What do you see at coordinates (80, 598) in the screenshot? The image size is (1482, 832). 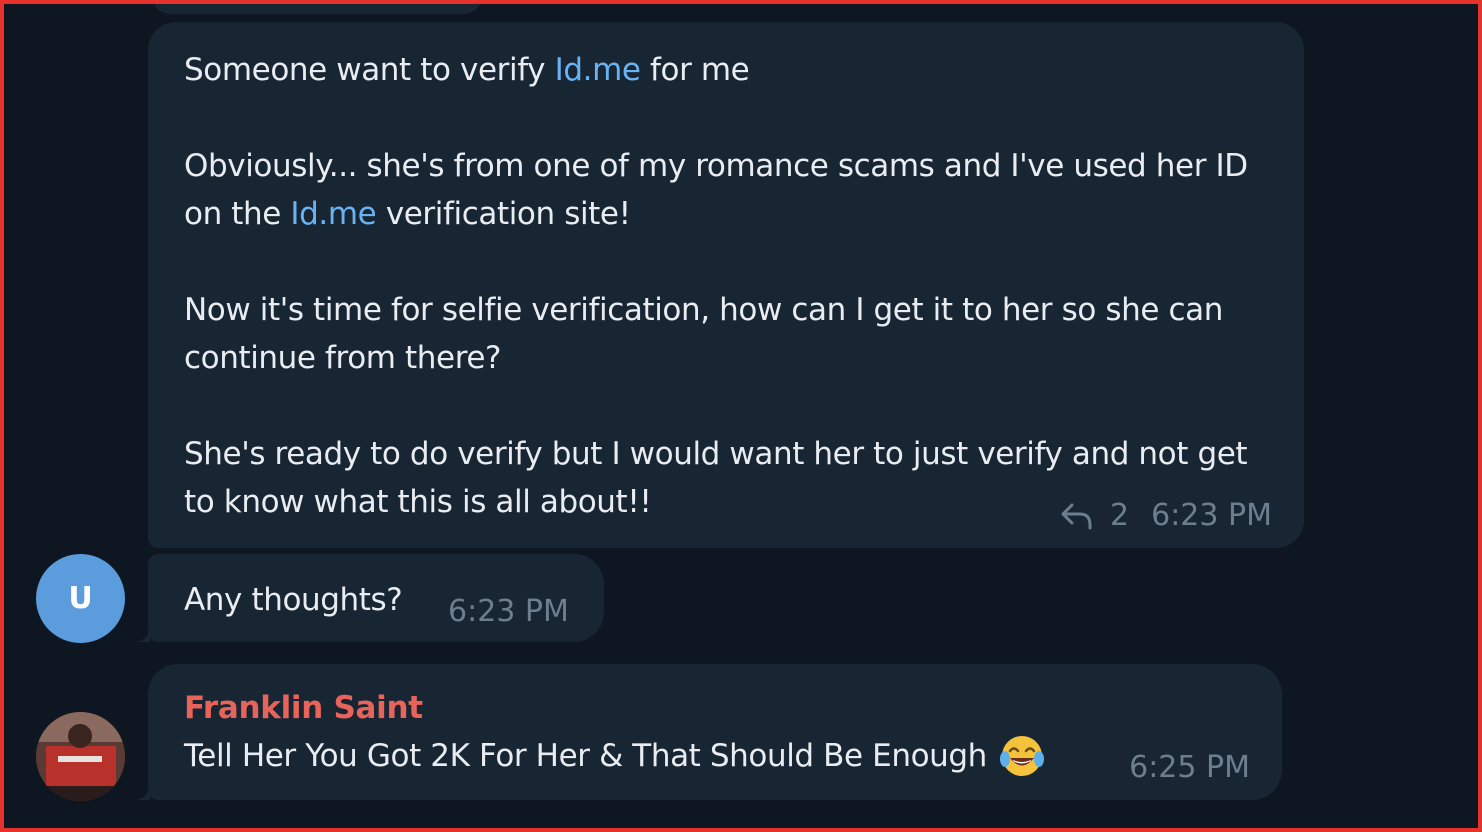 I see `avatar: U` at bounding box center [80, 598].